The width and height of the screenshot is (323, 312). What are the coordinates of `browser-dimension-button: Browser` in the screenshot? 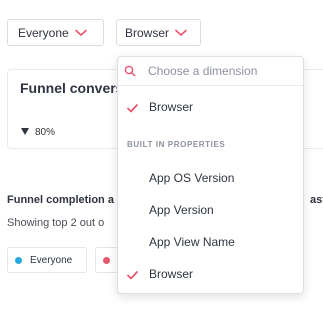 It's located at (158, 32).